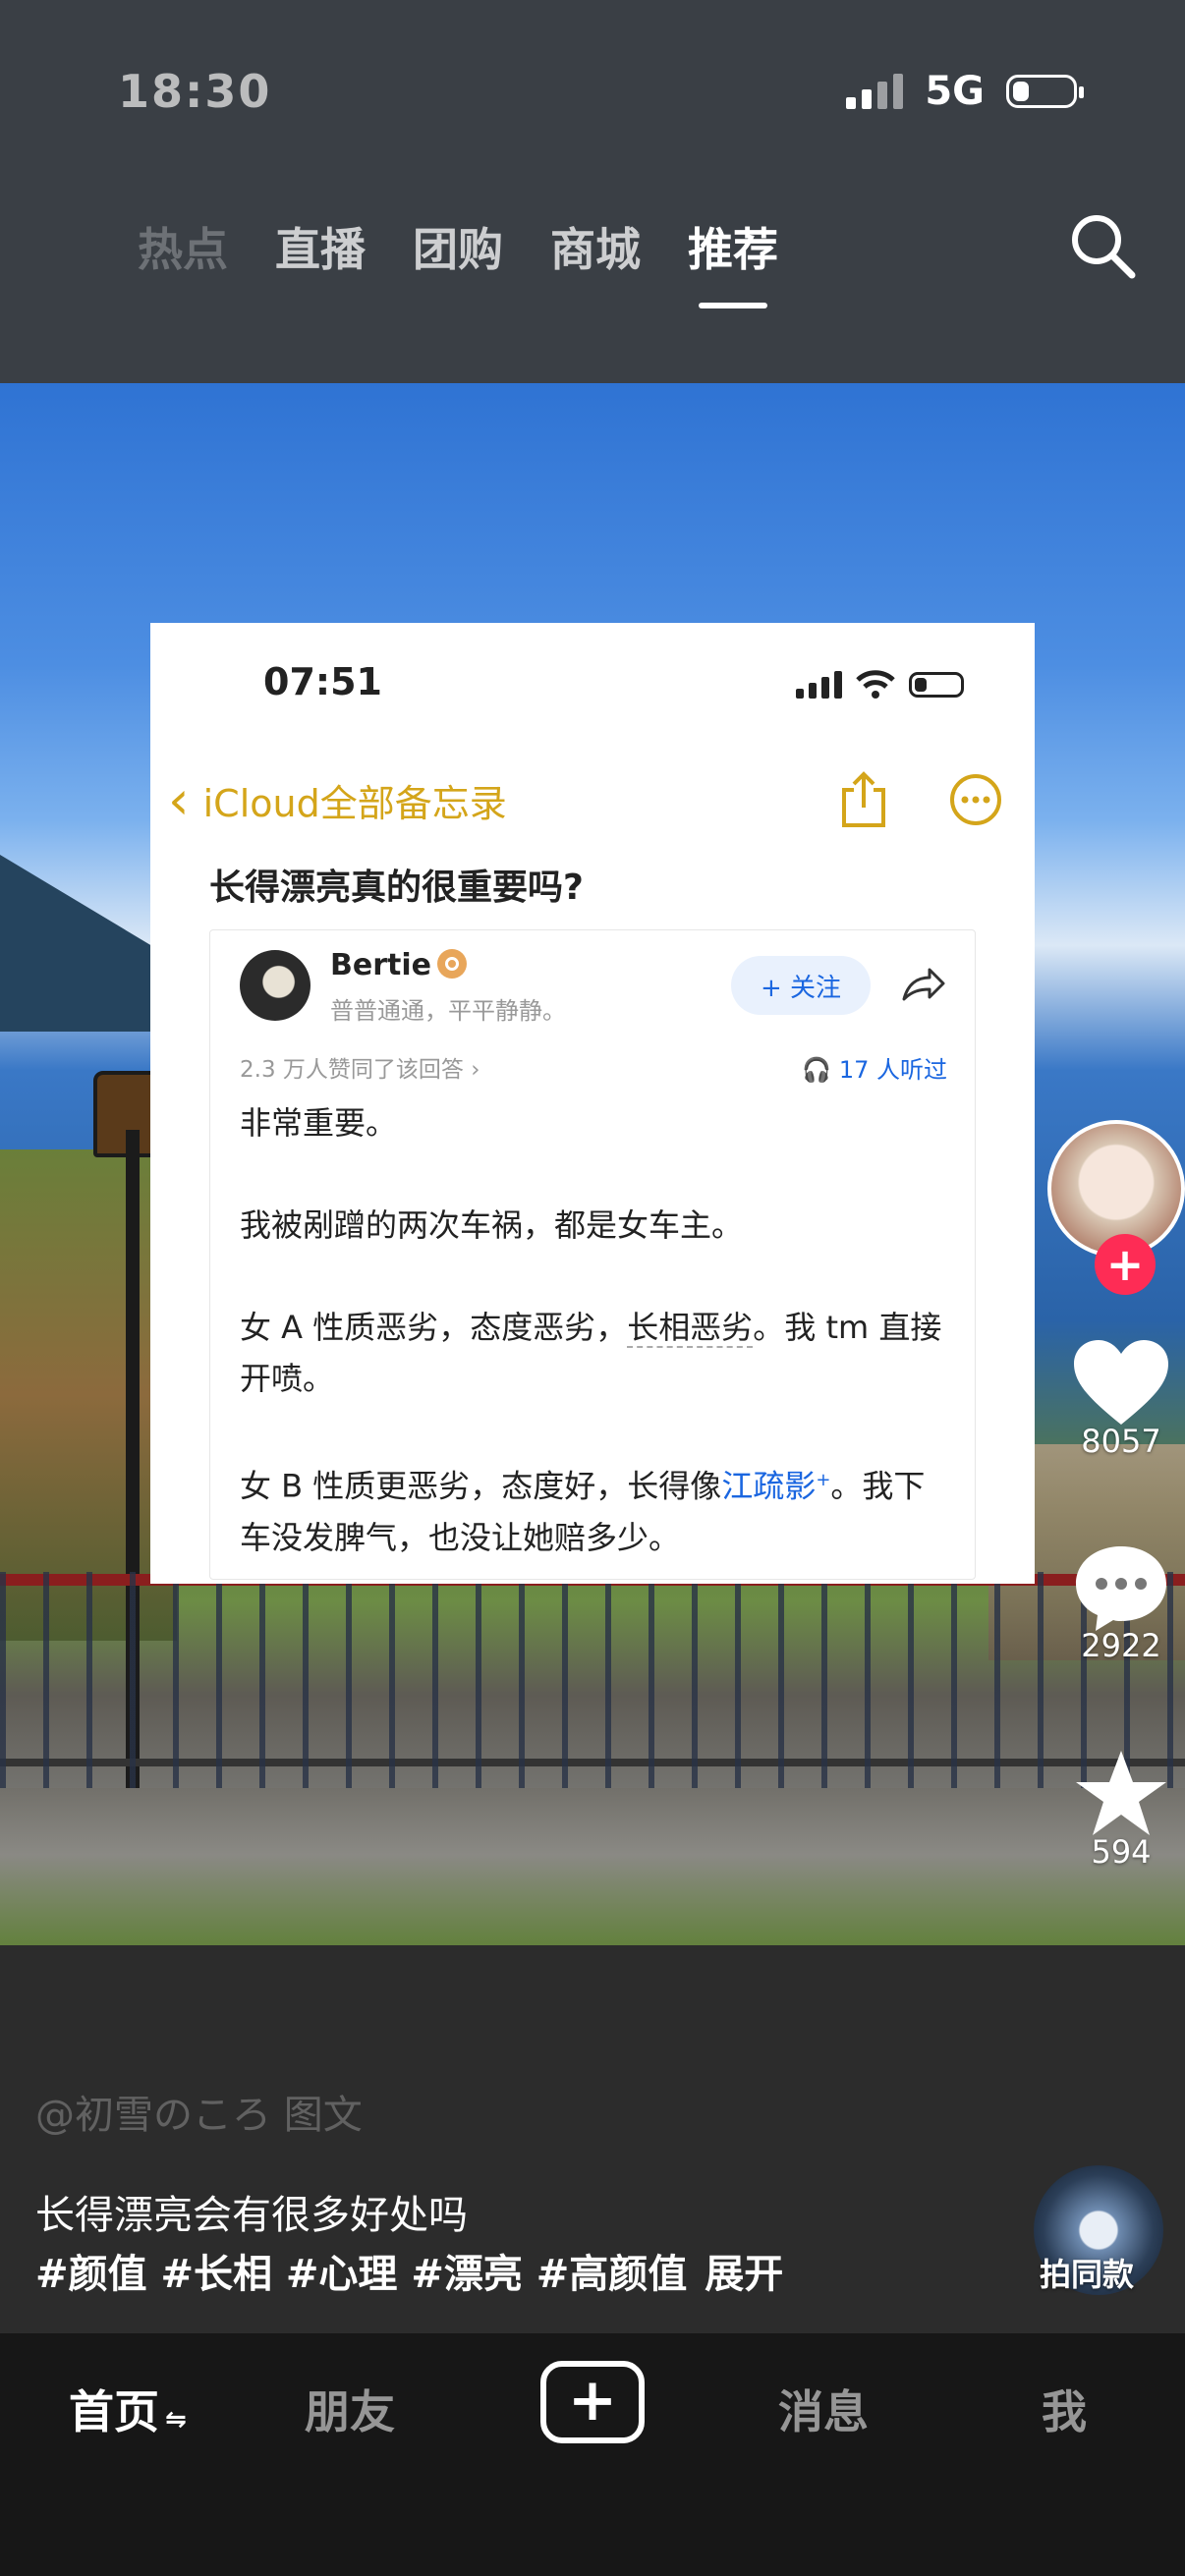 This screenshot has width=1185, height=2576. What do you see at coordinates (819, 685) in the screenshot?
I see `memo-signal-icon` at bounding box center [819, 685].